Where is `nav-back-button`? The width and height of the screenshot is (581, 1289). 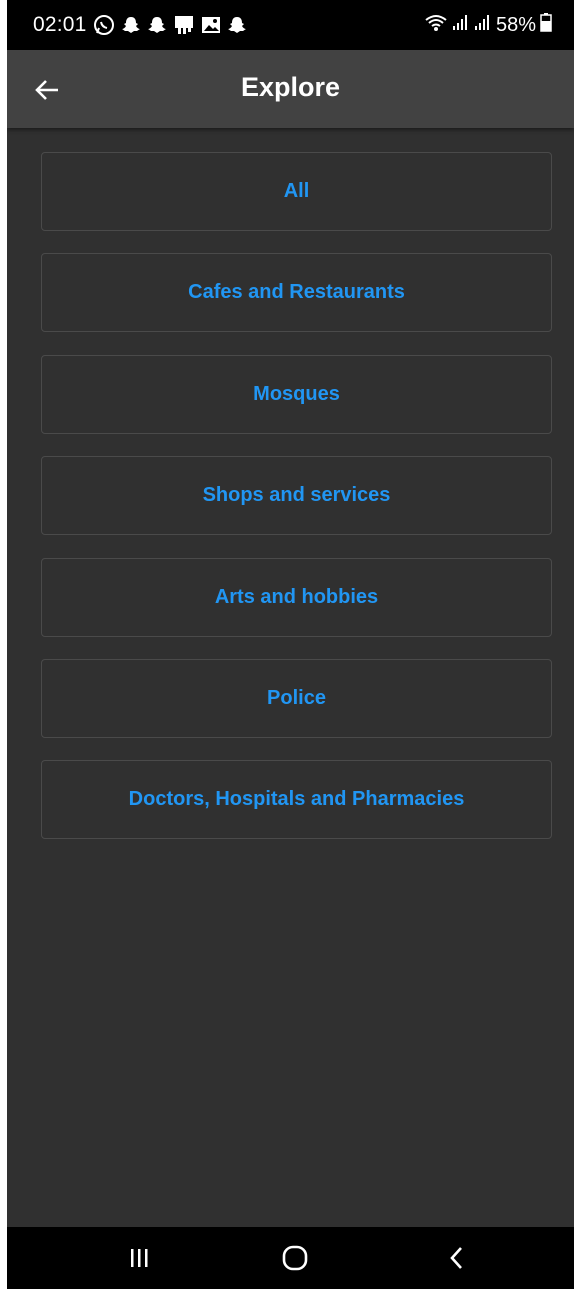
nav-back-button is located at coordinates (457, 1258).